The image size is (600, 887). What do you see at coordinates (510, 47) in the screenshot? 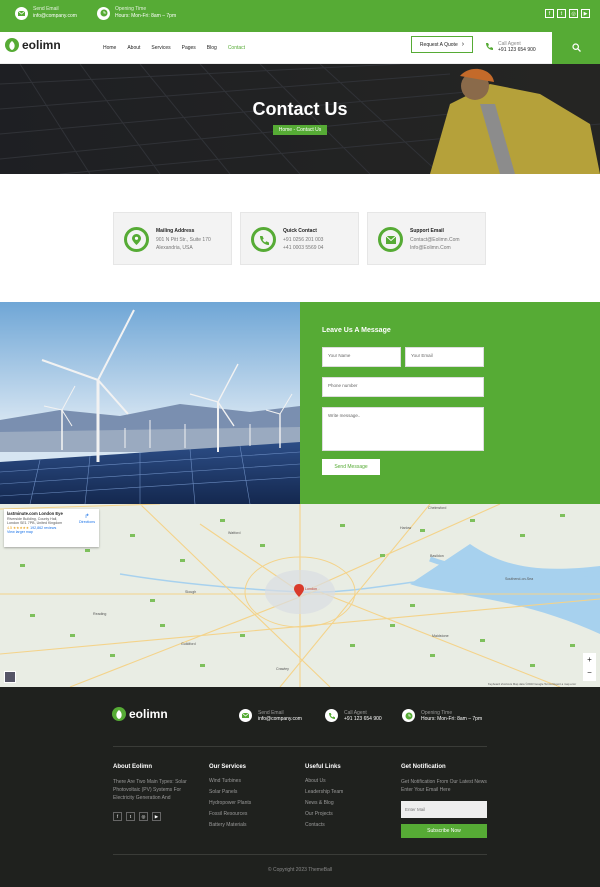
I see `call-agent: Call Agent +91 123 654 900` at bounding box center [510, 47].